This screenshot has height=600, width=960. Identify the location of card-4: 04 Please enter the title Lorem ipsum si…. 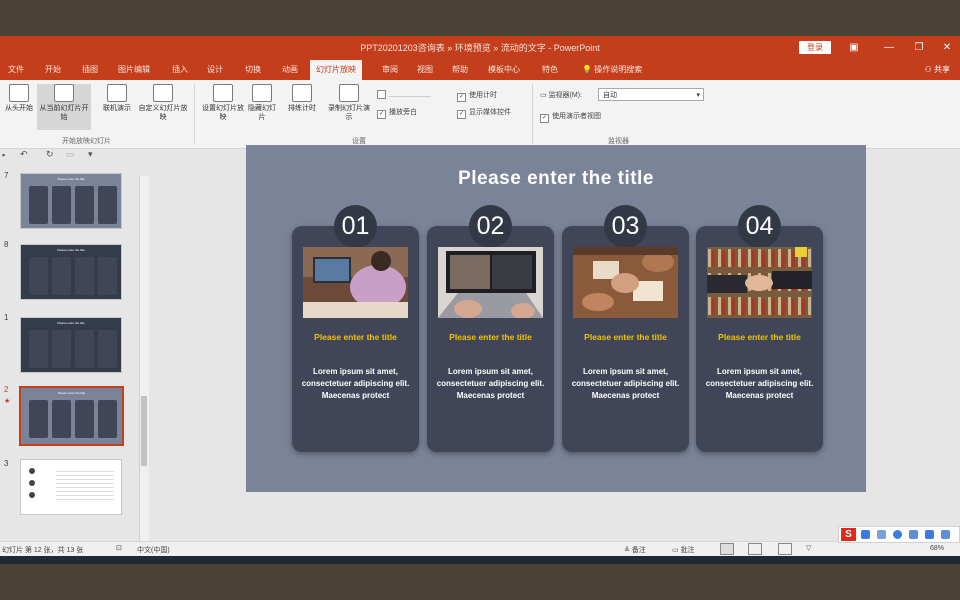
(759, 328).